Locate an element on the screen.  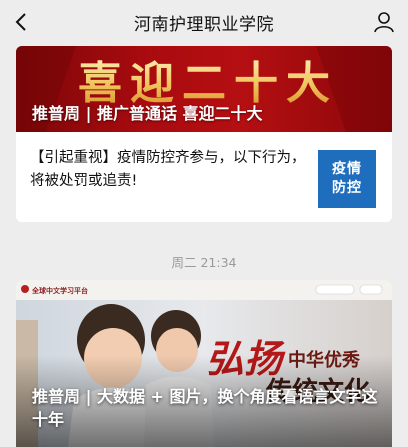
site-logo-text: 全球中文学习平台 is located at coordinates (60, 291).